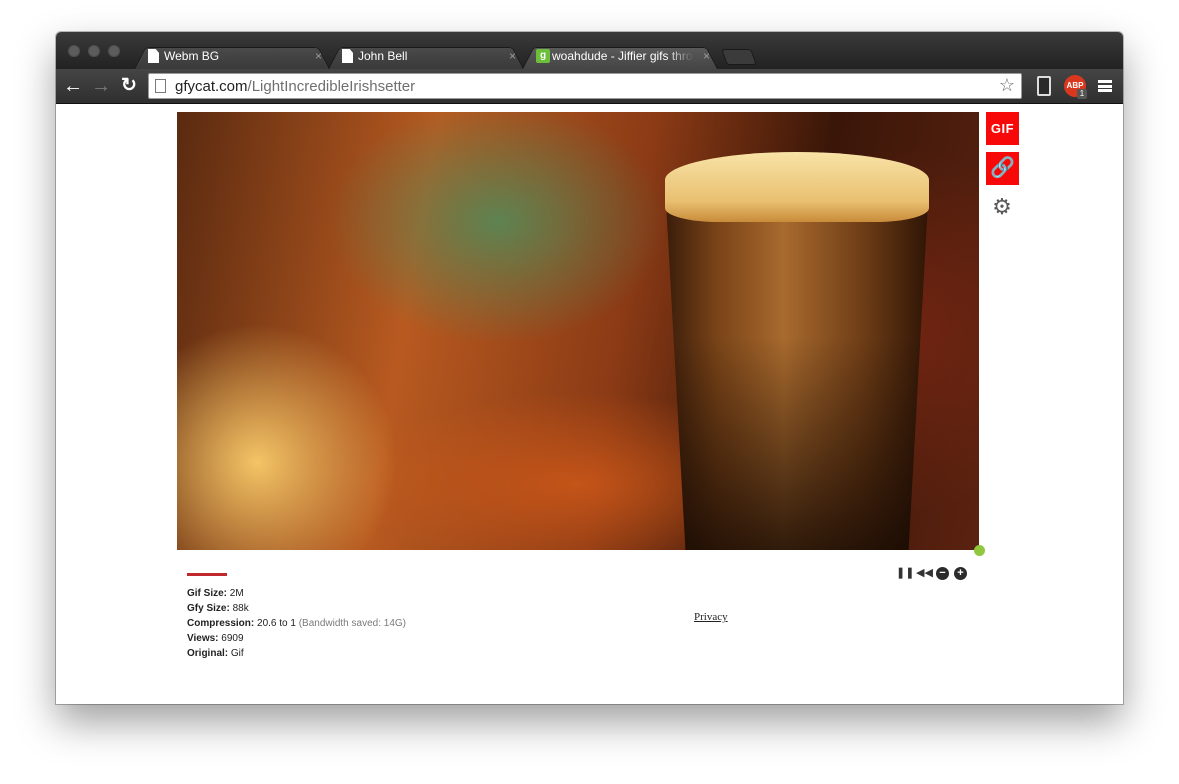  What do you see at coordinates (905, 573) in the screenshot?
I see `pause-icon: ❚❚` at bounding box center [905, 573].